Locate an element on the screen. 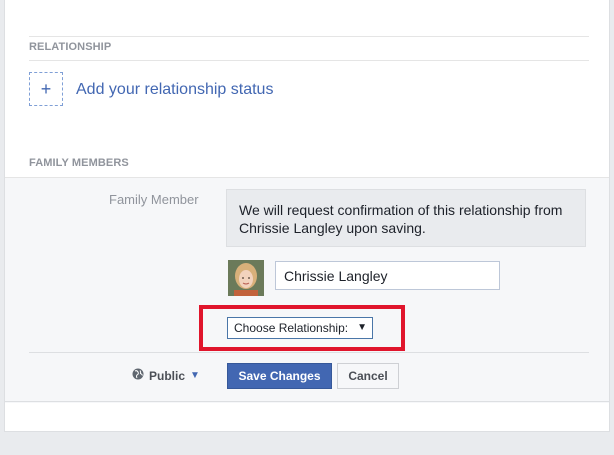 This screenshot has width=614, height=455. globe-icon is located at coordinates (138, 375).